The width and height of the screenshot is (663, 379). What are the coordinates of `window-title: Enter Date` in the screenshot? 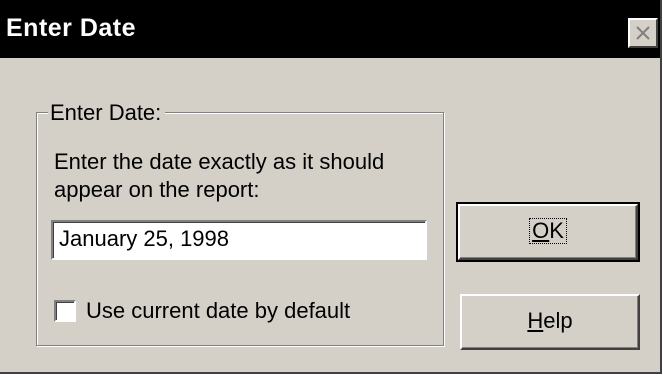 It's located at (71, 28).